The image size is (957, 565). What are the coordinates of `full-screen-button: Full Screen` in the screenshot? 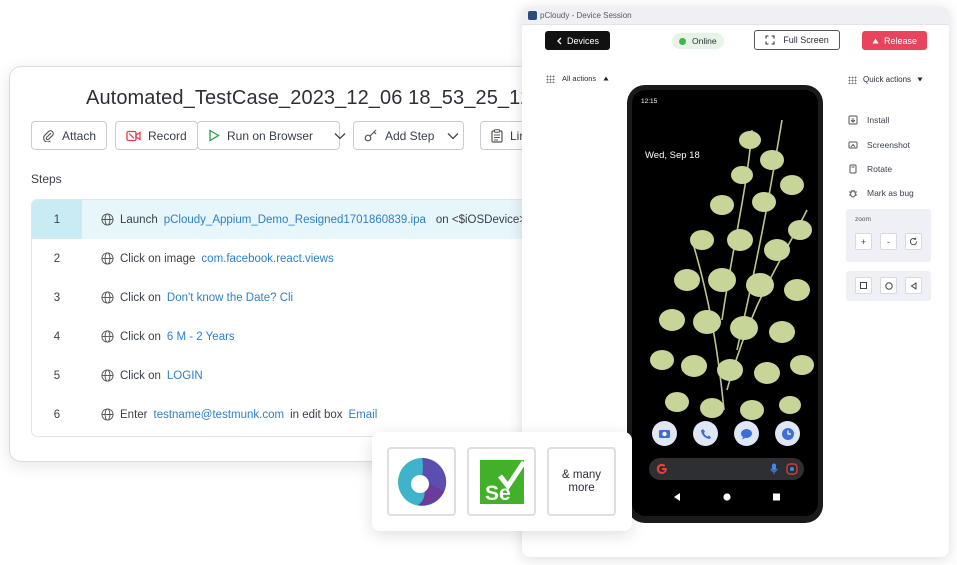 It's located at (797, 40).